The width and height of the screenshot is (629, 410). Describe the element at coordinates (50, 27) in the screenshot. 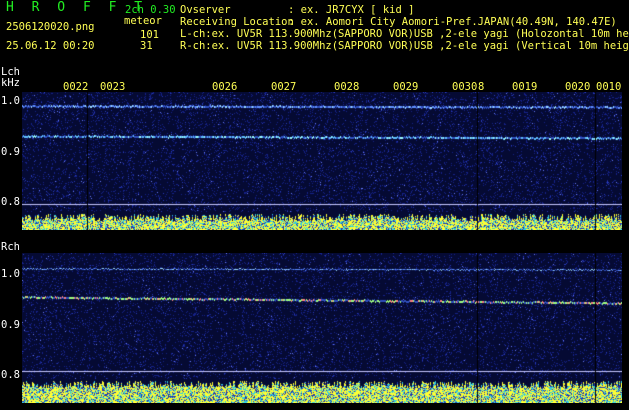

I see `filename: 2506120020.png` at that location.